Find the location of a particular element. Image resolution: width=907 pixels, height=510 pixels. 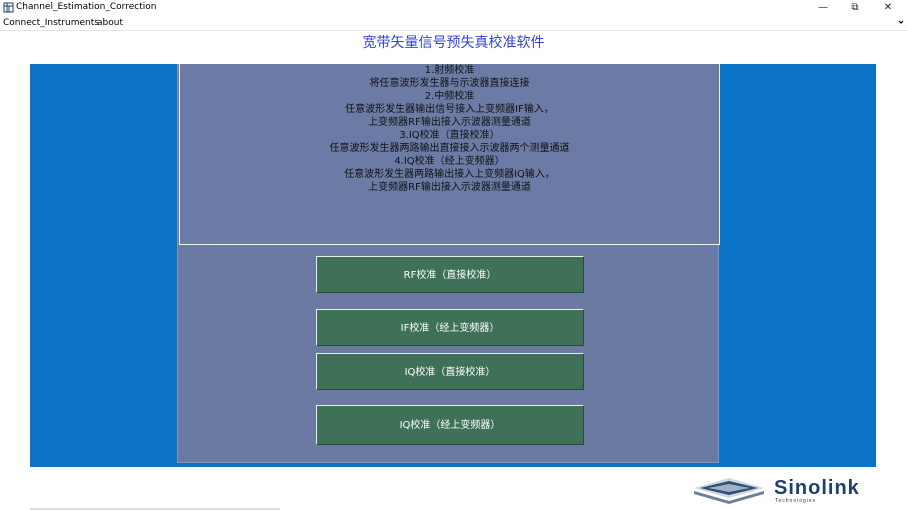

minimize-button: — is located at coordinates (823, 8).